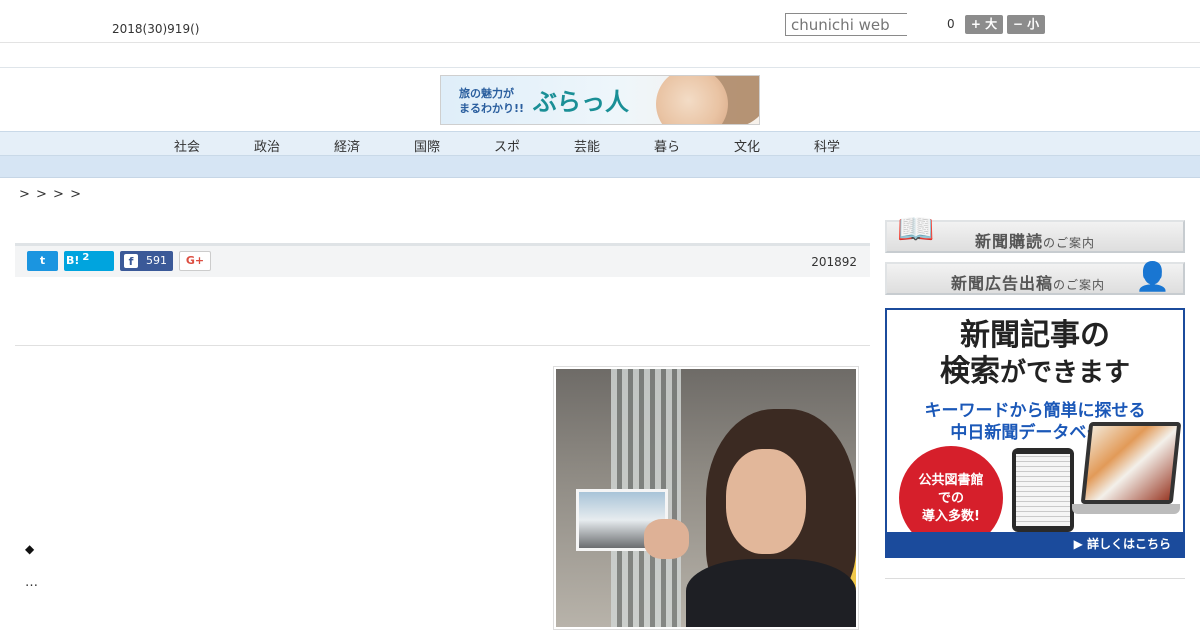 This screenshot has height=630, width=1200. I want to click on person-icon: 👤, so click(1152, 276).